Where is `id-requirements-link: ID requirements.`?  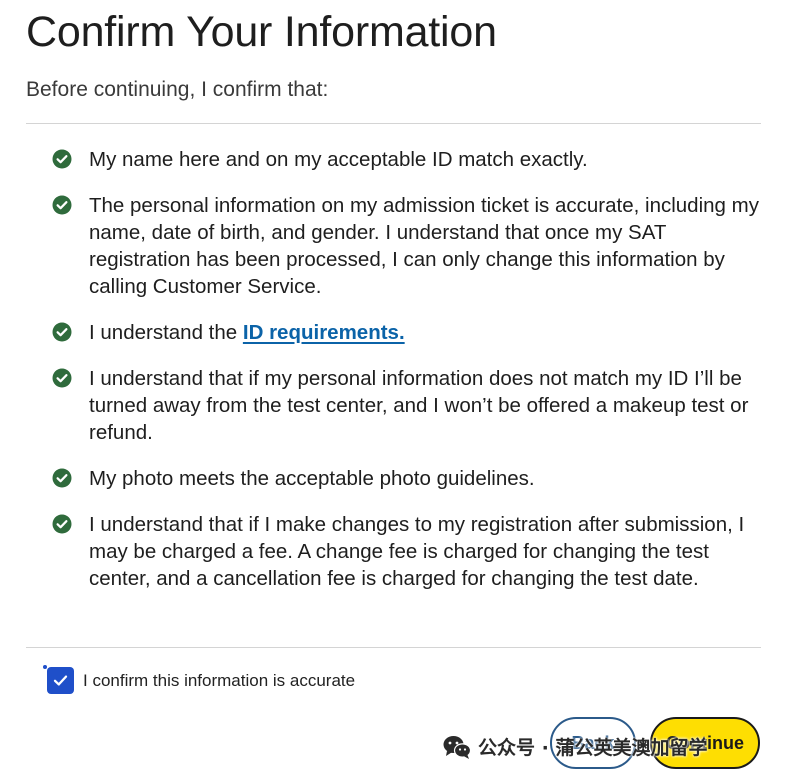 id-requirements-link: ID requirements. is located at coordinates (324, 332).